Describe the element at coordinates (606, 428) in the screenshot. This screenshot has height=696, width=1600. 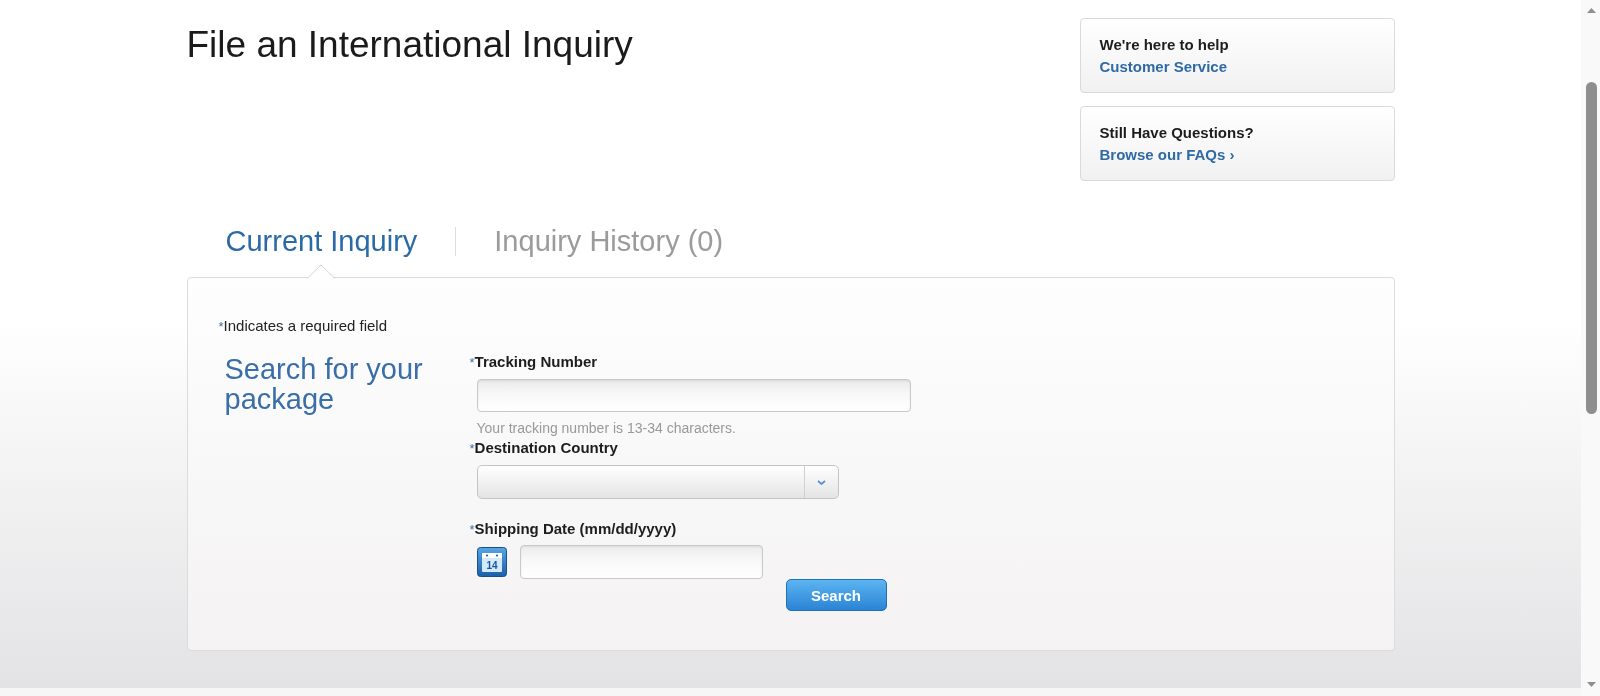
I see `field-hint: Your tracking number is 13-34 characters.` at that location.